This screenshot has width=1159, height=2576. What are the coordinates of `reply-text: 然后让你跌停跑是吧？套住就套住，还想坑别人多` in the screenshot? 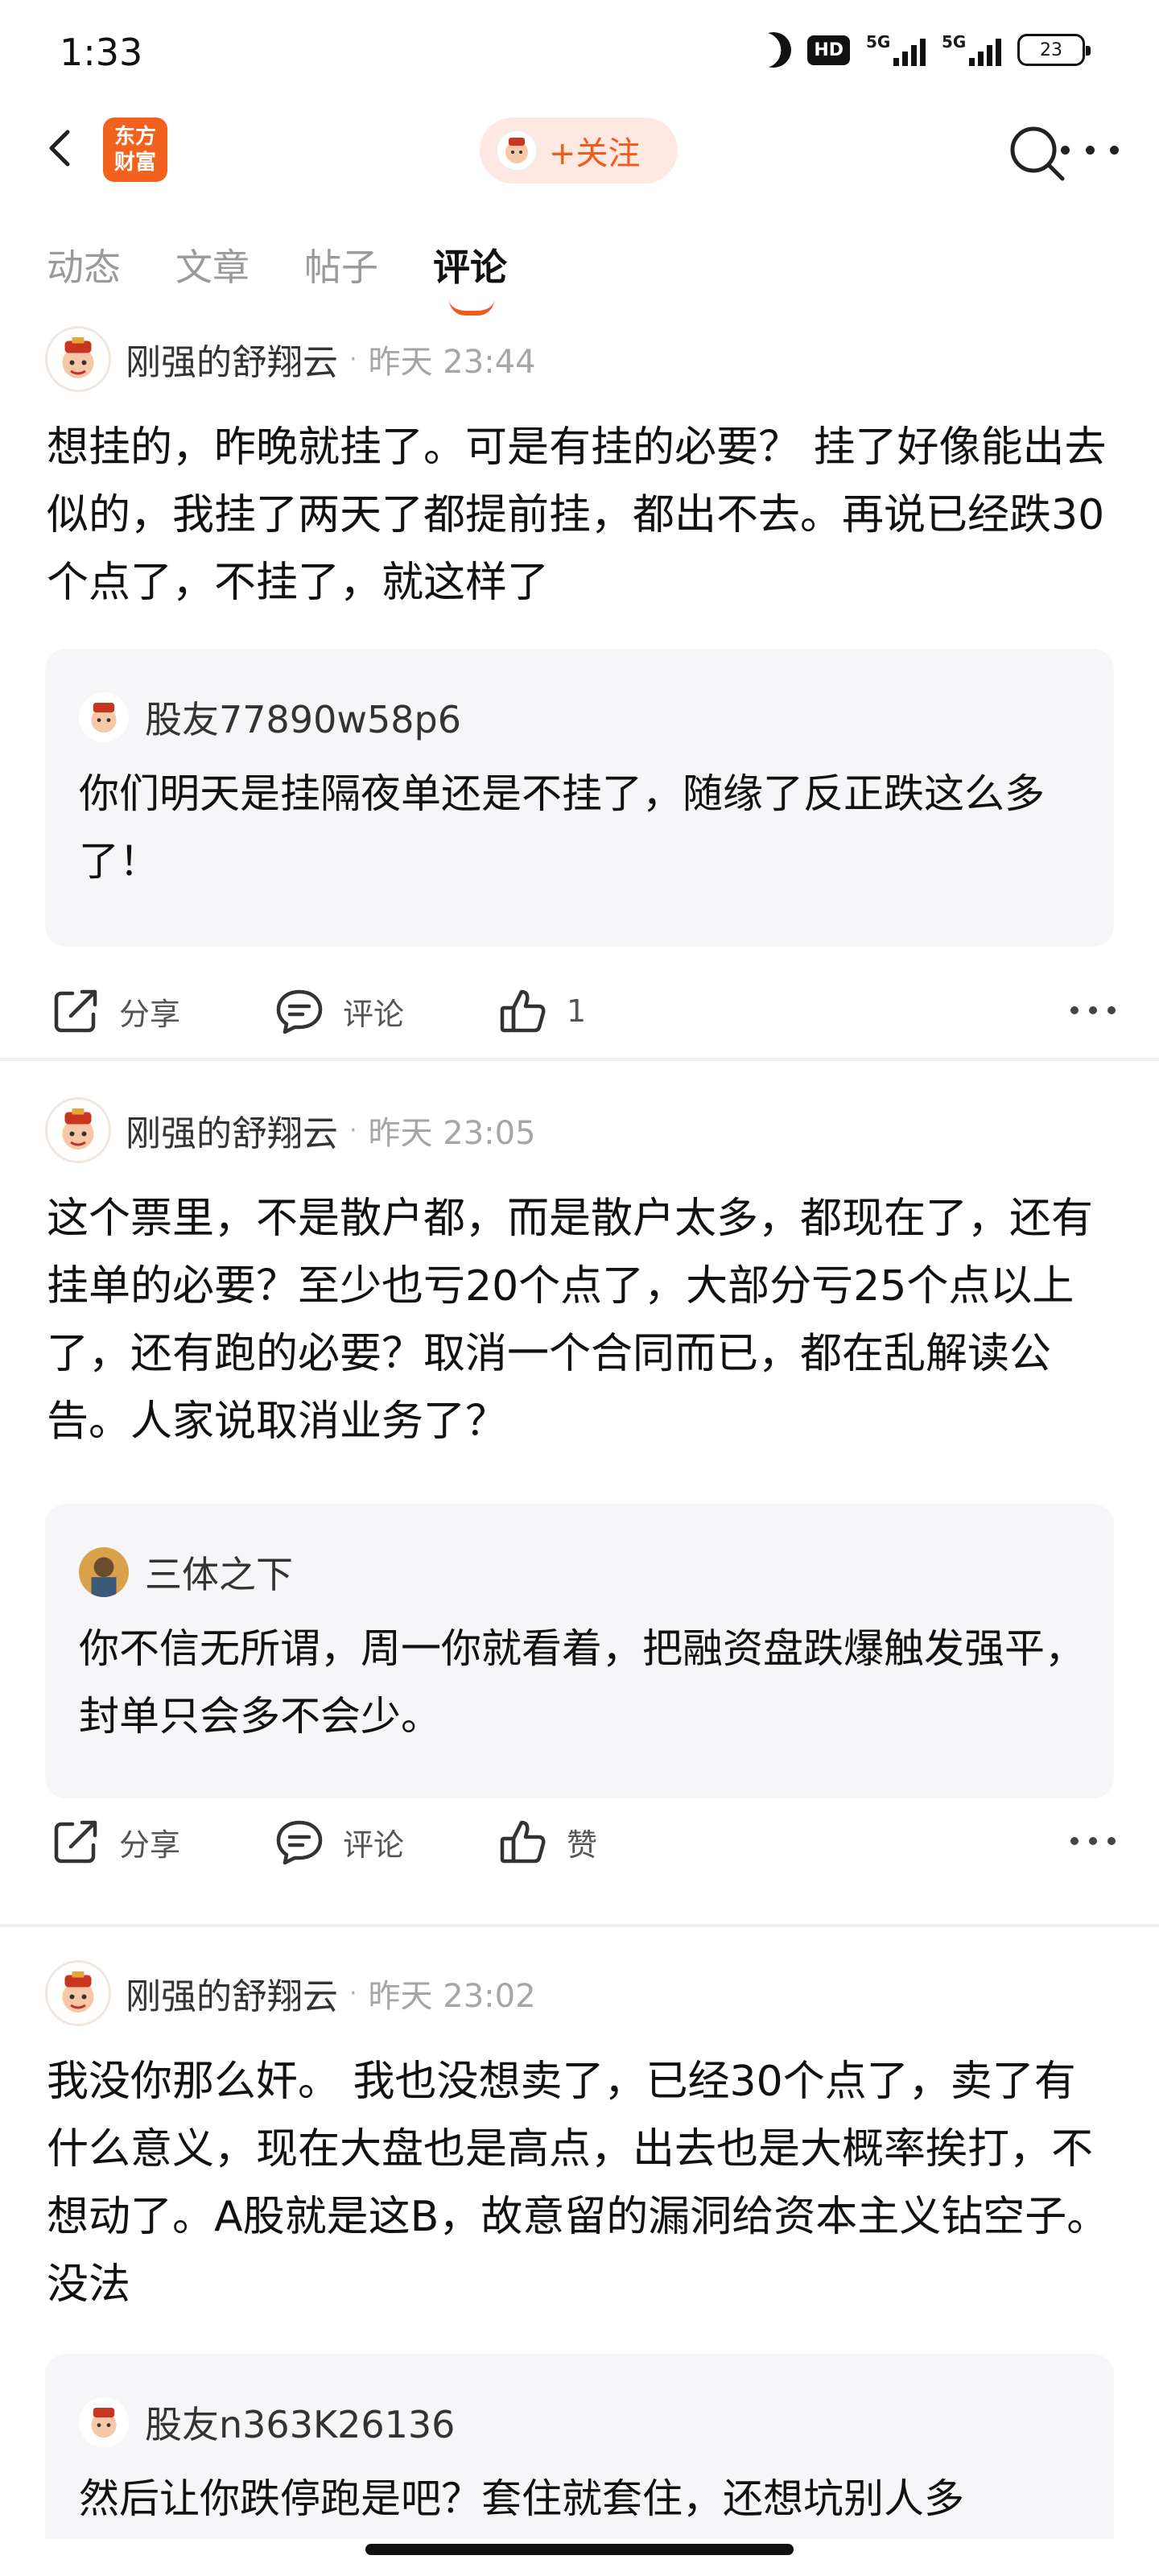 It's located at (521, 2498).